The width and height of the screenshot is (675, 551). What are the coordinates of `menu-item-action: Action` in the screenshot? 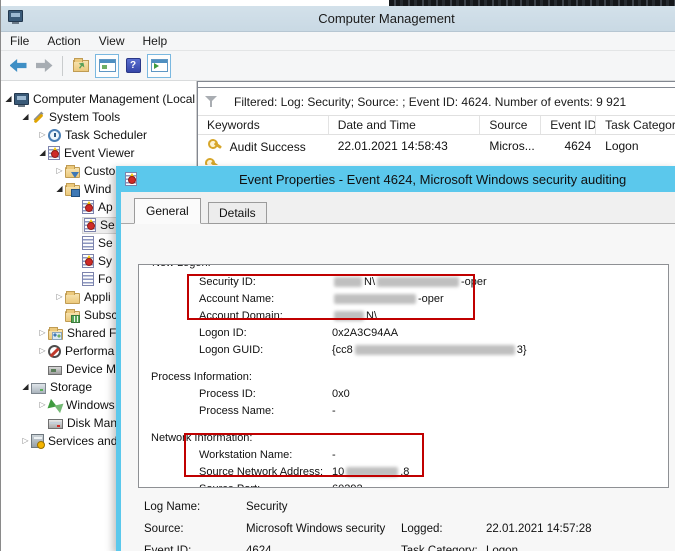 It's located at (63, 41).